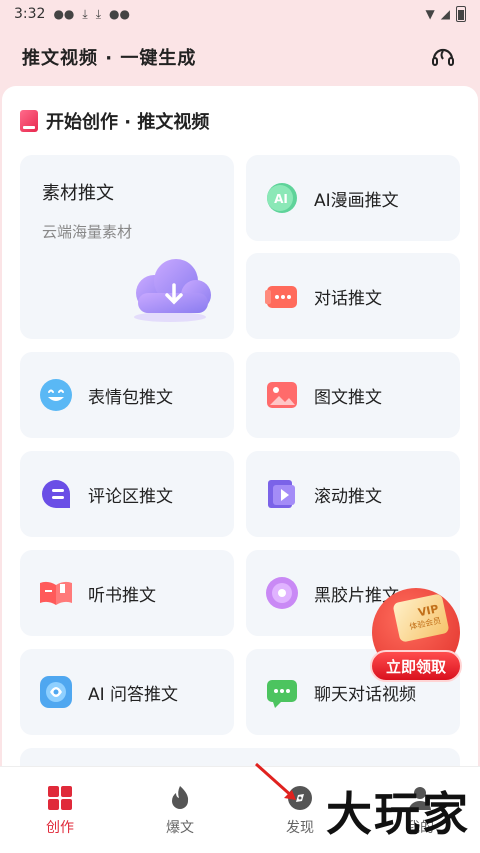 The image size is (480, 853). I want to click on headset-icon, so click(443, 57).